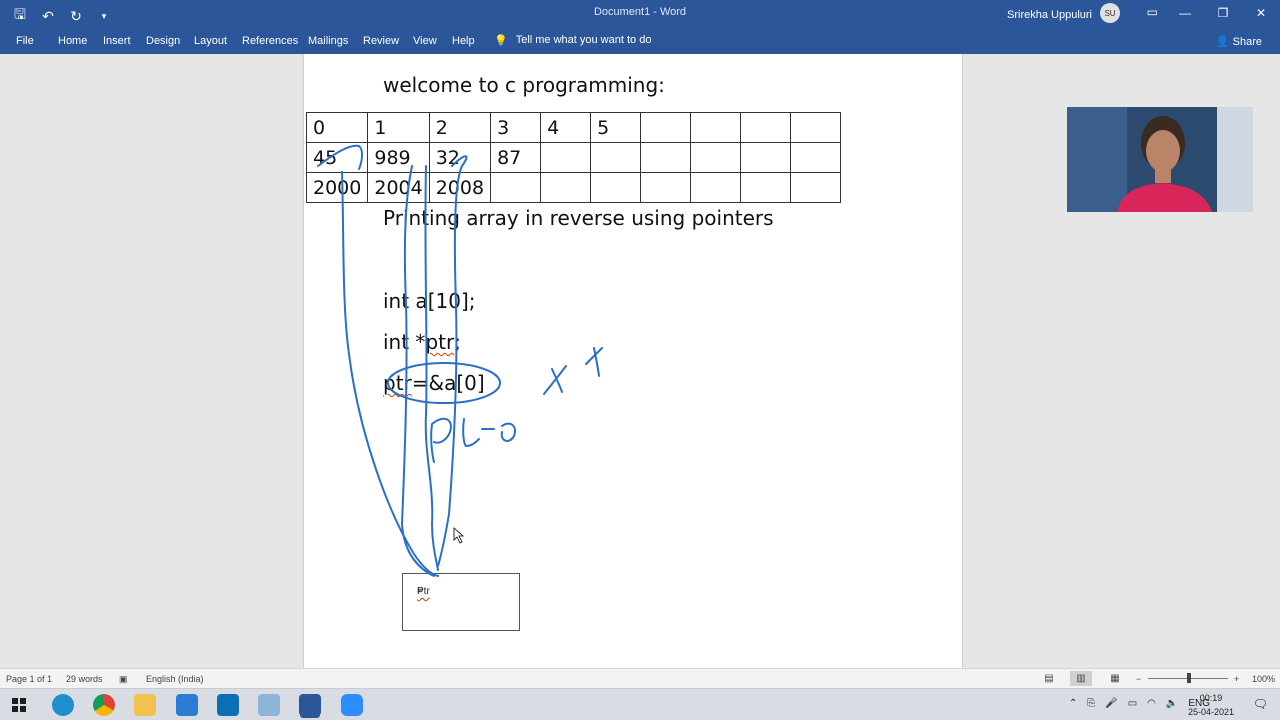 The image size is (1280, 720). I want to click on user-account: Srirekha Uppuluri SU, so click(1063, 13).